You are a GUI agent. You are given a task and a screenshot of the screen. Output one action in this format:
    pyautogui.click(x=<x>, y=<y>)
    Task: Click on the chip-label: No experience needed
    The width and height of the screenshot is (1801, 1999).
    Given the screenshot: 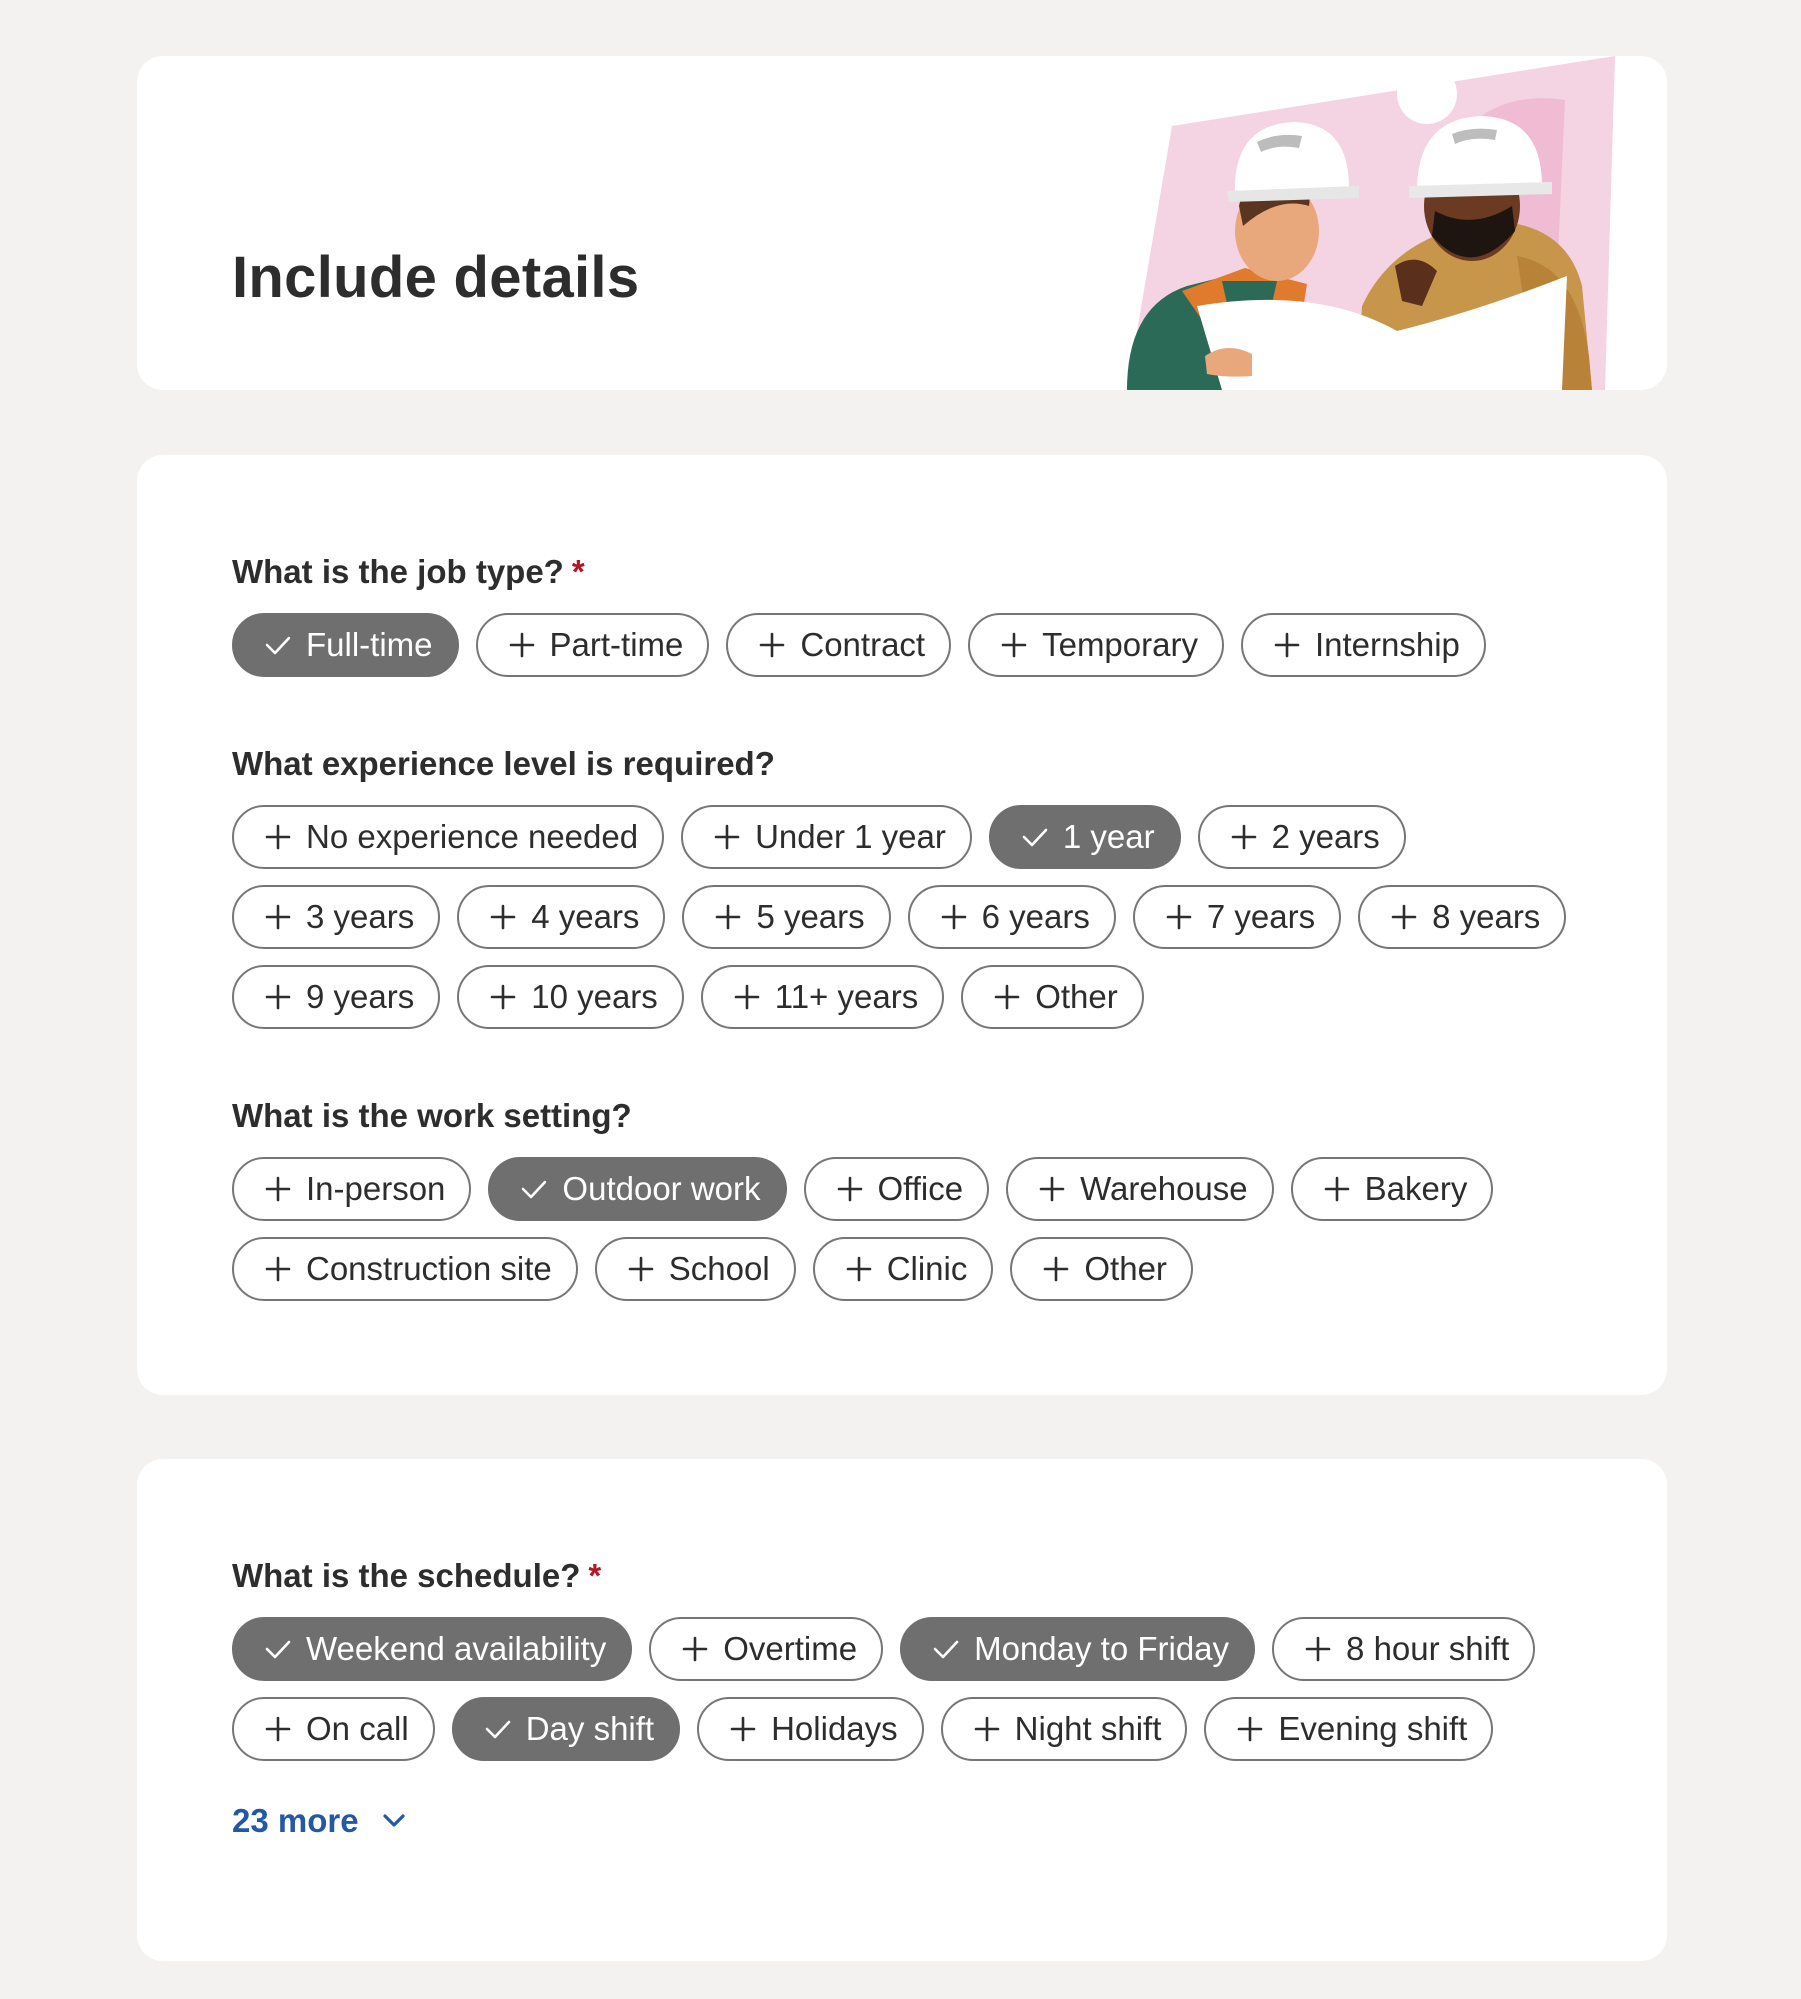 What is the action you would take?
    pyautogui.click(x=472, y=836)
    